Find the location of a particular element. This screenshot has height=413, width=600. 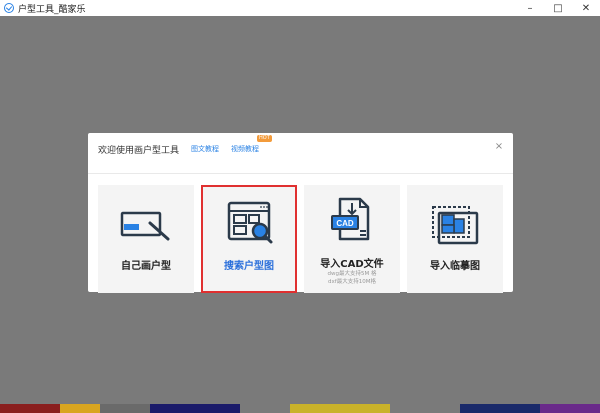

dialog-close-button: × is located at coordinates (499, 147).